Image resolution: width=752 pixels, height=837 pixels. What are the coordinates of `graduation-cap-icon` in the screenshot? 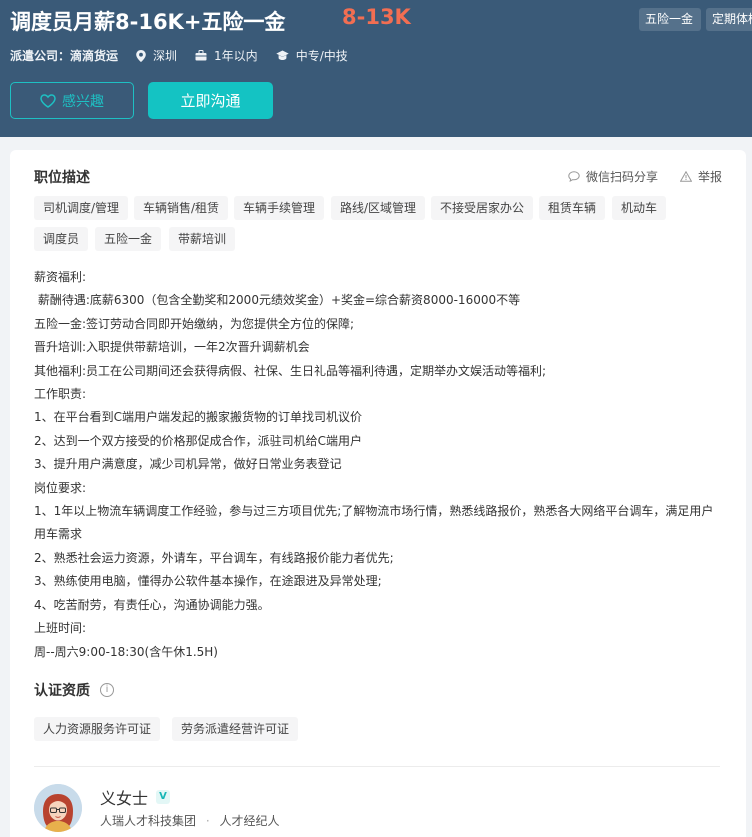 It's located at (282, 55).